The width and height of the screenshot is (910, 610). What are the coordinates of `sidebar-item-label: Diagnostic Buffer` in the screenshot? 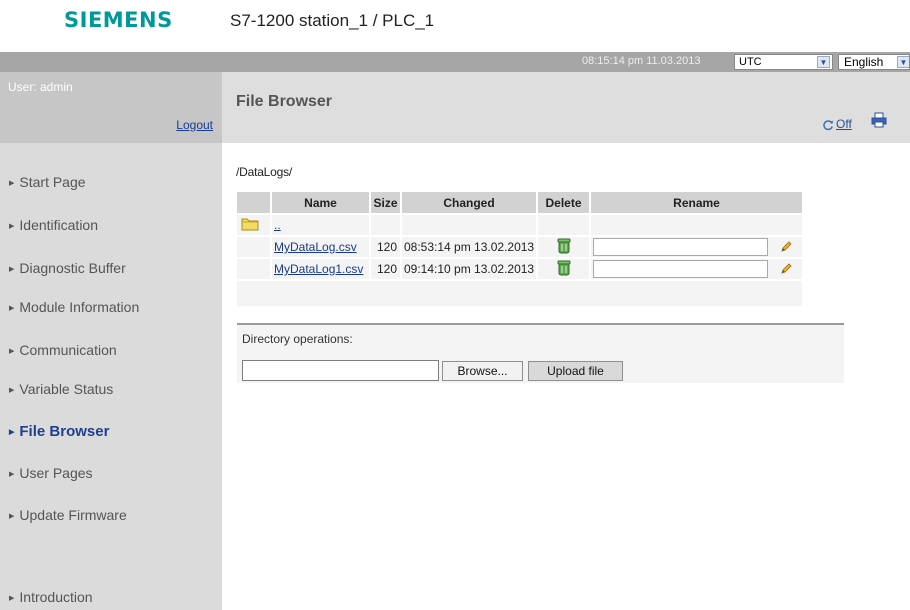 It's located at (72, 268).